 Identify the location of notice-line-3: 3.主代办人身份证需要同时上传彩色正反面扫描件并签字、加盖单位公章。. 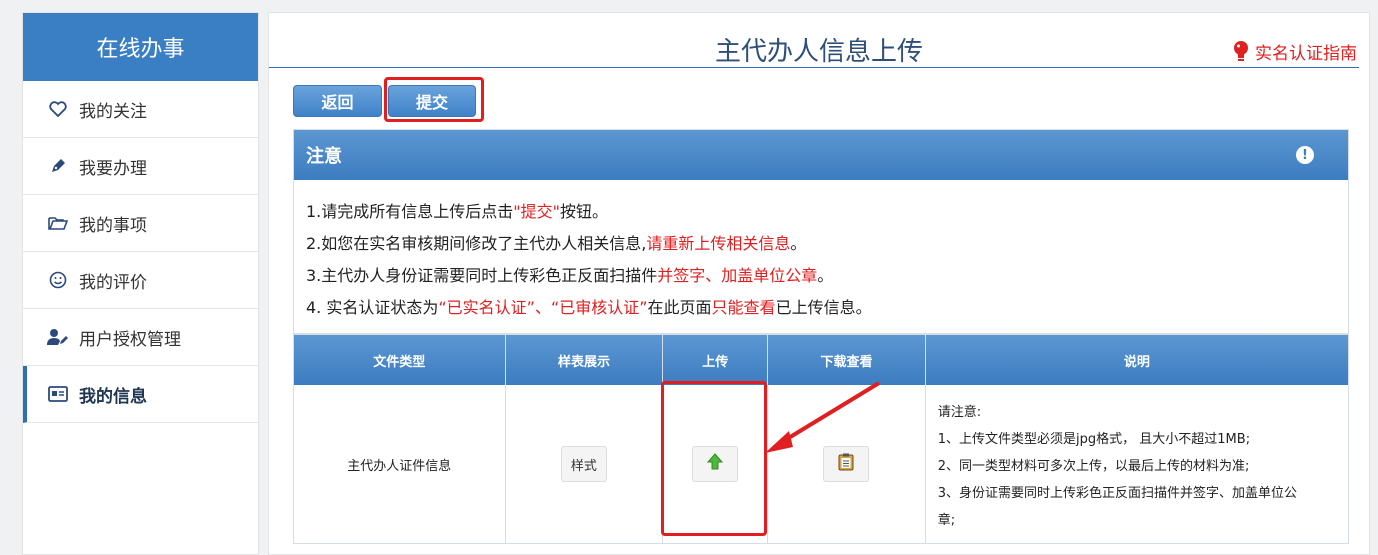
(570, 275).